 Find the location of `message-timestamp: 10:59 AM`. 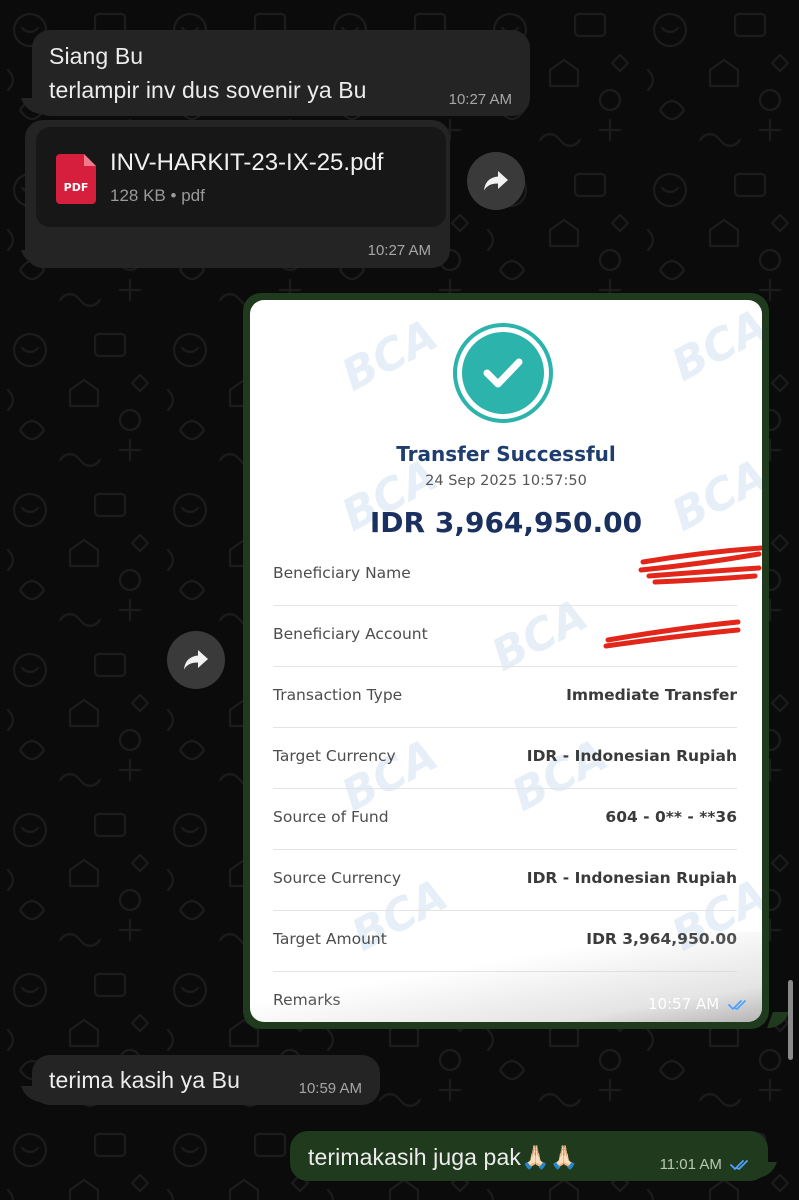

message-timestamp: 10:59 AM is located at coordinates (330, 1088).